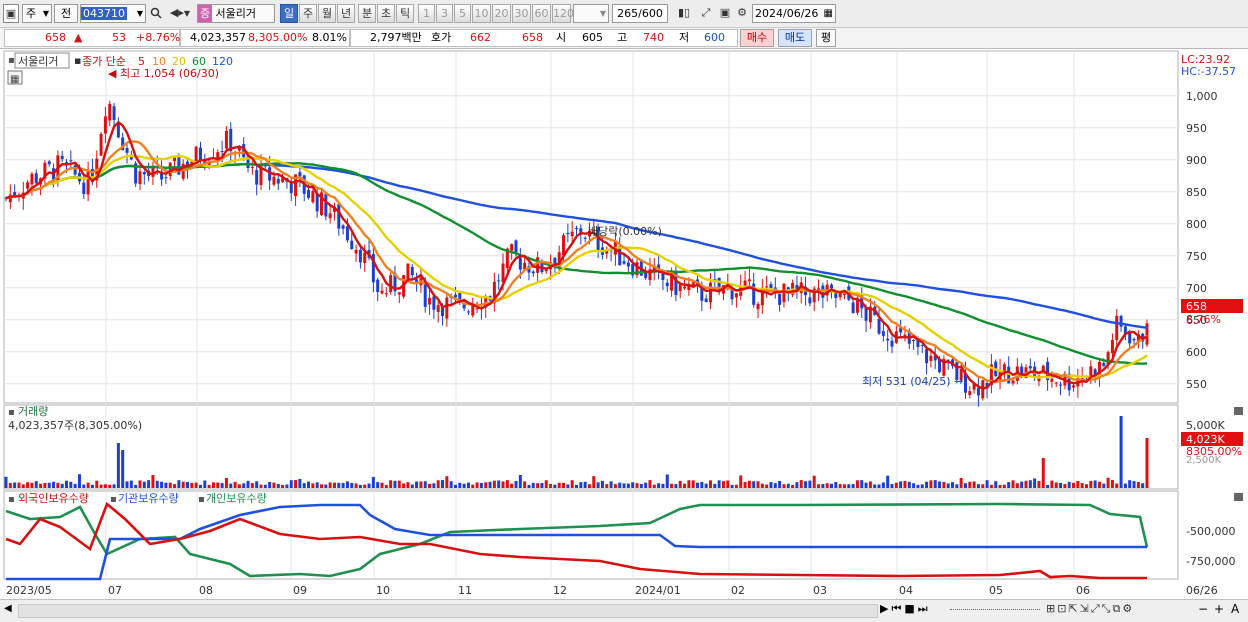 The width and height of the screenshot is (1248, 622). Describe the element at coordinates (148, 498) in the screenshot. I see `institution-holdings-legend: 기관보유수량` at that location.